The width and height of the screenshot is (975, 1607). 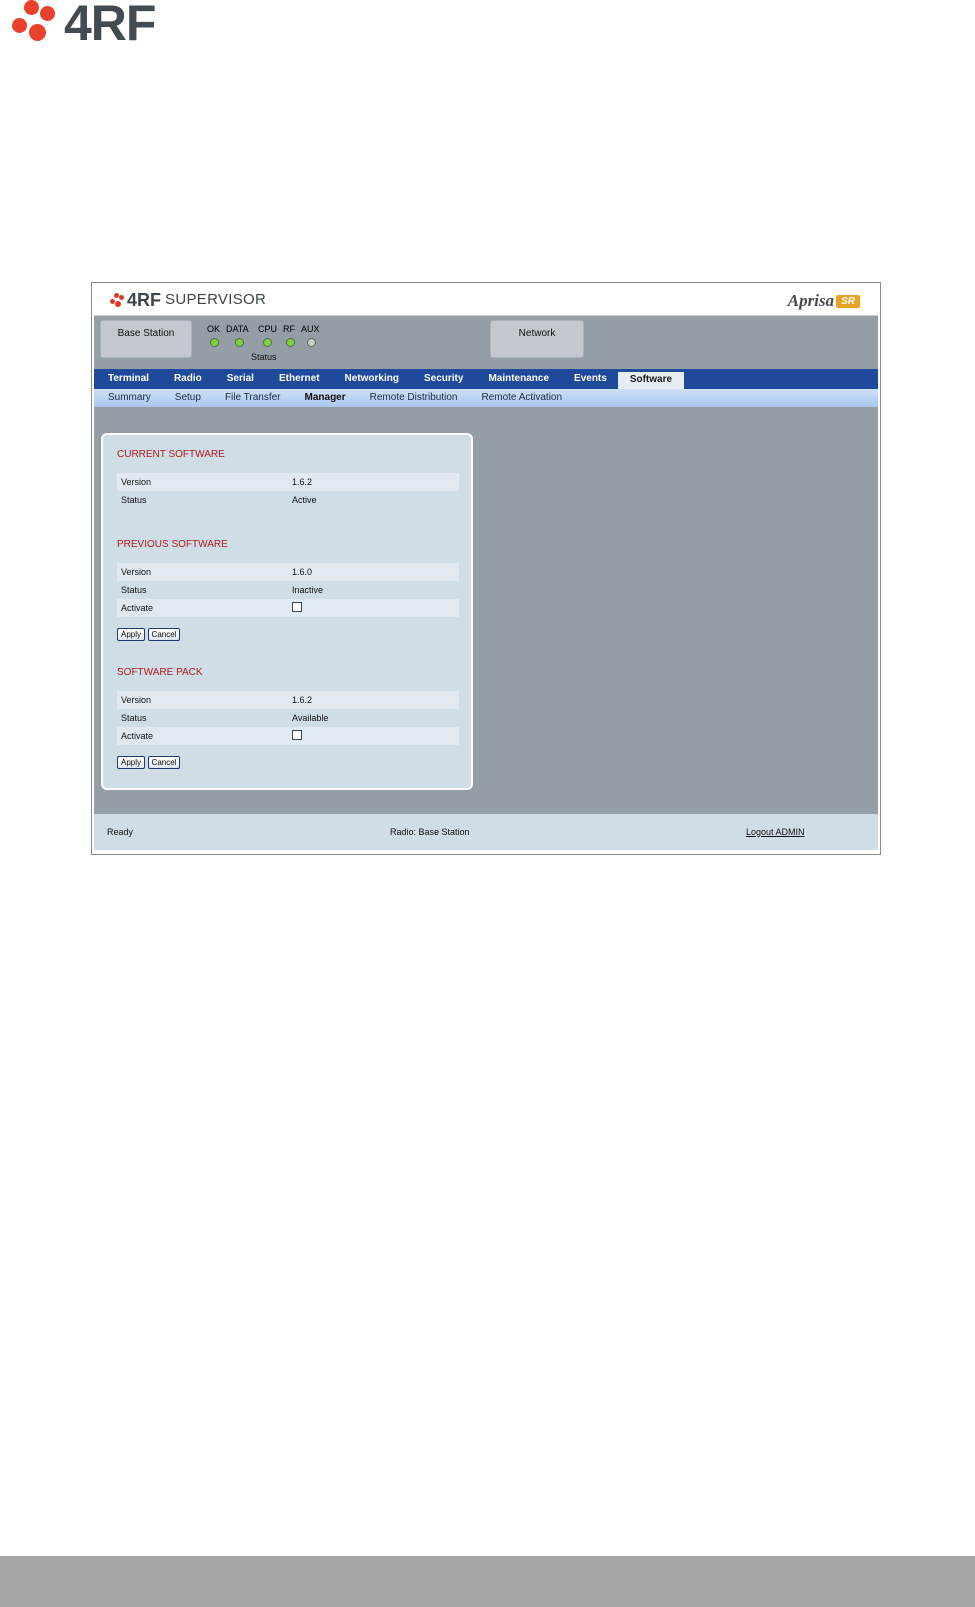 What do you see at coordinates (171, 454) in the screenshot?
I see `current-software-title: CURRENT SOFTWARE` at bounding box center [171, 454].